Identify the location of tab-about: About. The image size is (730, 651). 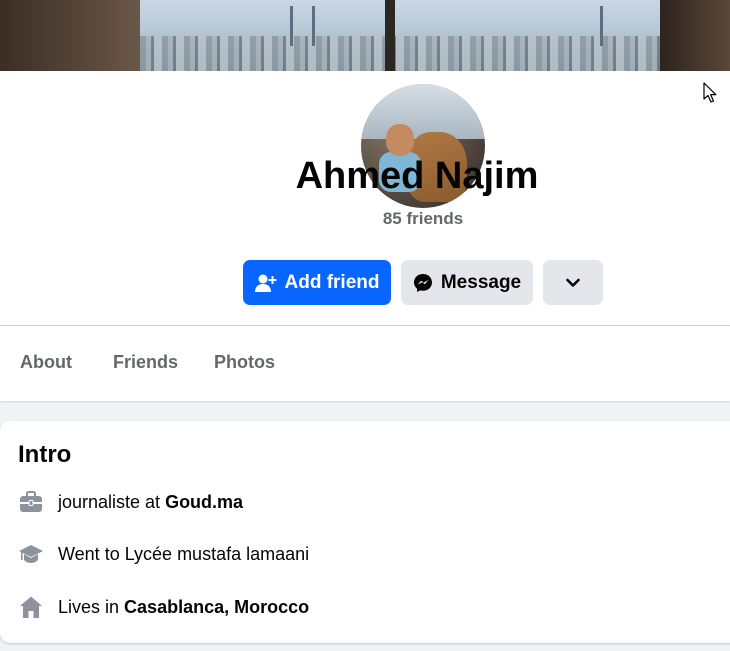
(46, 362).